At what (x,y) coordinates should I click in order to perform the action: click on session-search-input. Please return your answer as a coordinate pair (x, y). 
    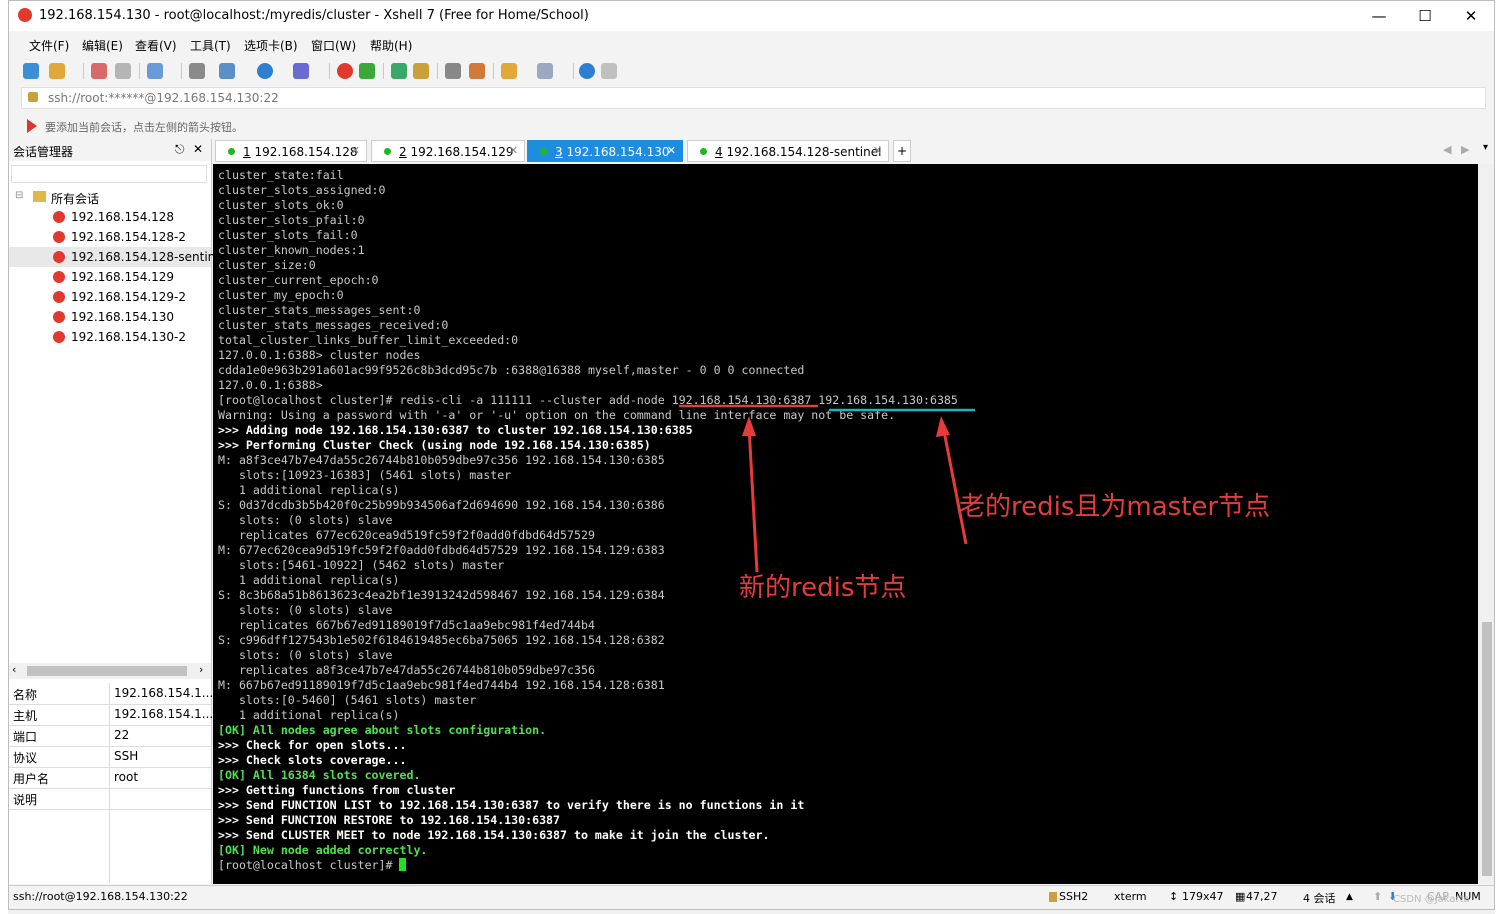
    Looking at the image, I should click on (109, 174).